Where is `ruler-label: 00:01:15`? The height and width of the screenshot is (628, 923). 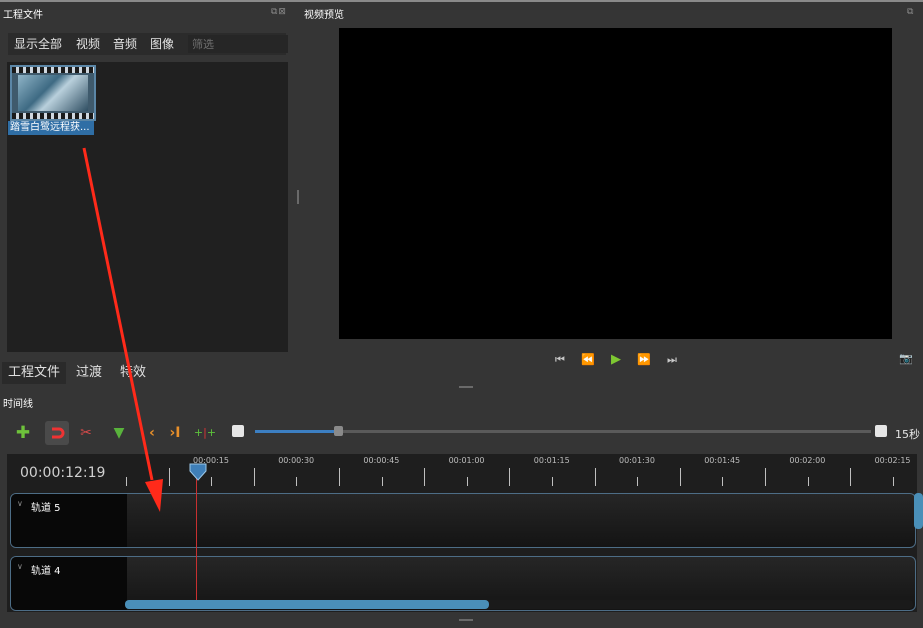
ruler-label: 00:01:15 is located at coordinates (551, 460).